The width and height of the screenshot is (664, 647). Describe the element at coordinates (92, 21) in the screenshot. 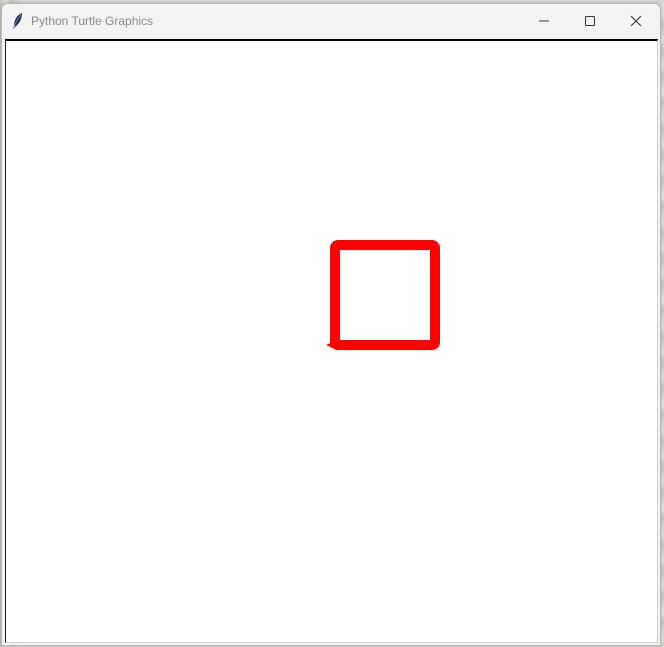

I see `window-title: Python Turtle Graphics` at that location.